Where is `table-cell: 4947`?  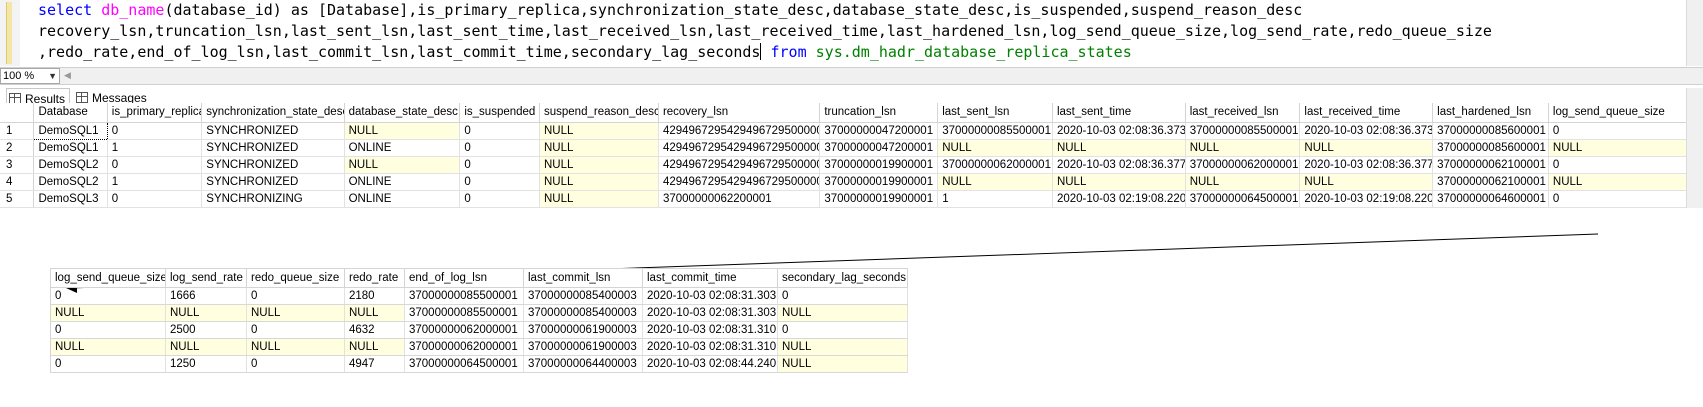 table-cell: 4947 is located at coordinates (374, 364).